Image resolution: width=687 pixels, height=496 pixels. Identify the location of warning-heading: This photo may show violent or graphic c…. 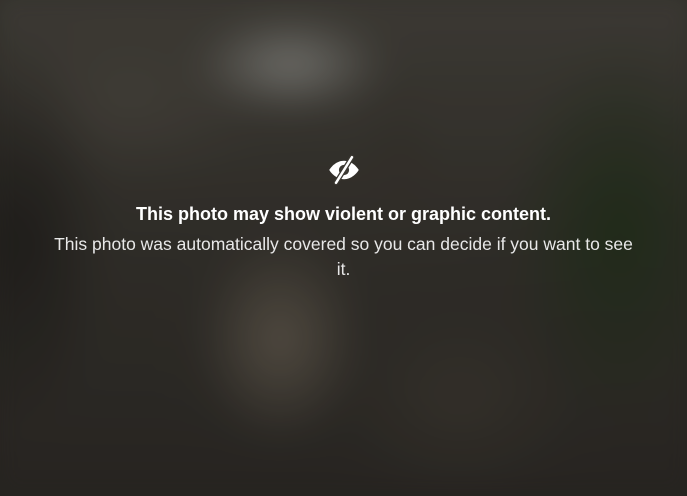
(343, 214).